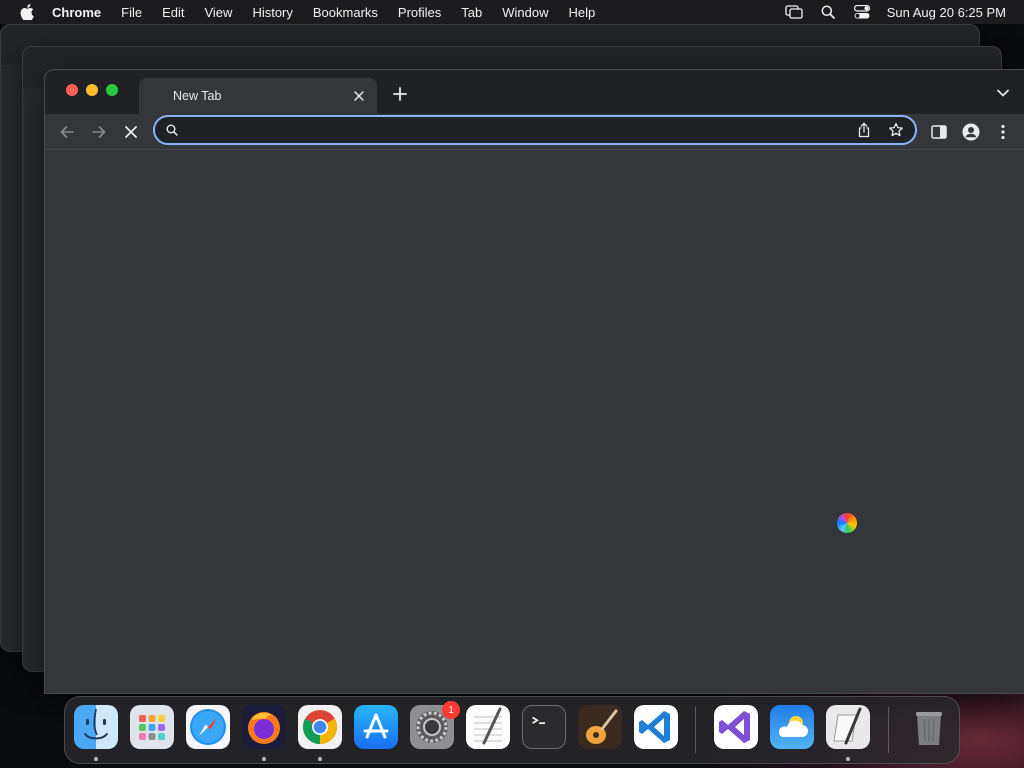 This screenshot has width=1024, height=768. What do you see at coordinates (112, 90) in the screenshot?
I see `window-zoom-button` at bounding box center [112, 90].